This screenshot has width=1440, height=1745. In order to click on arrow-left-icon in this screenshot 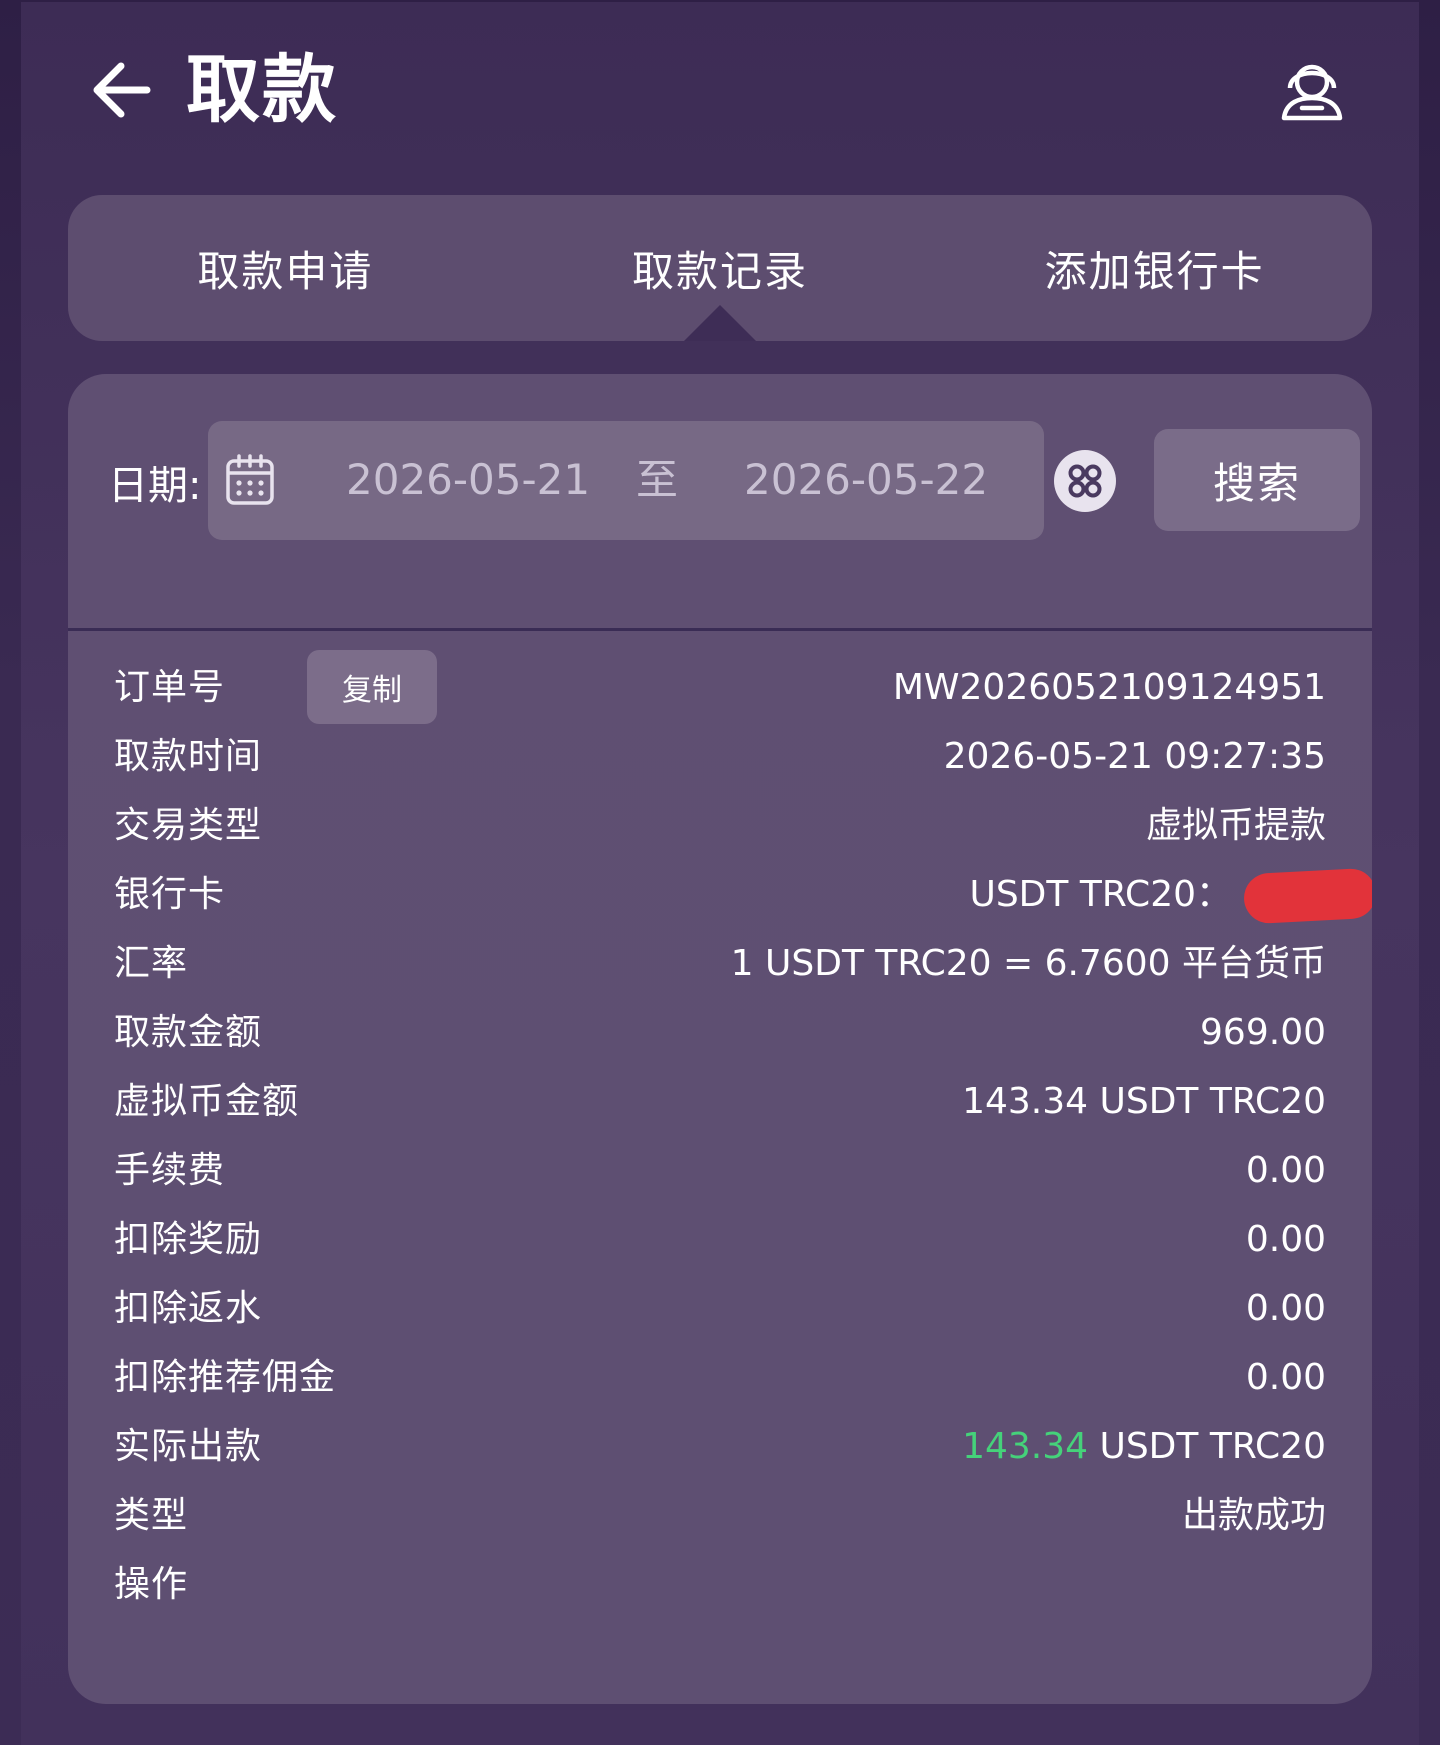, I will do `click(123, 90)`.